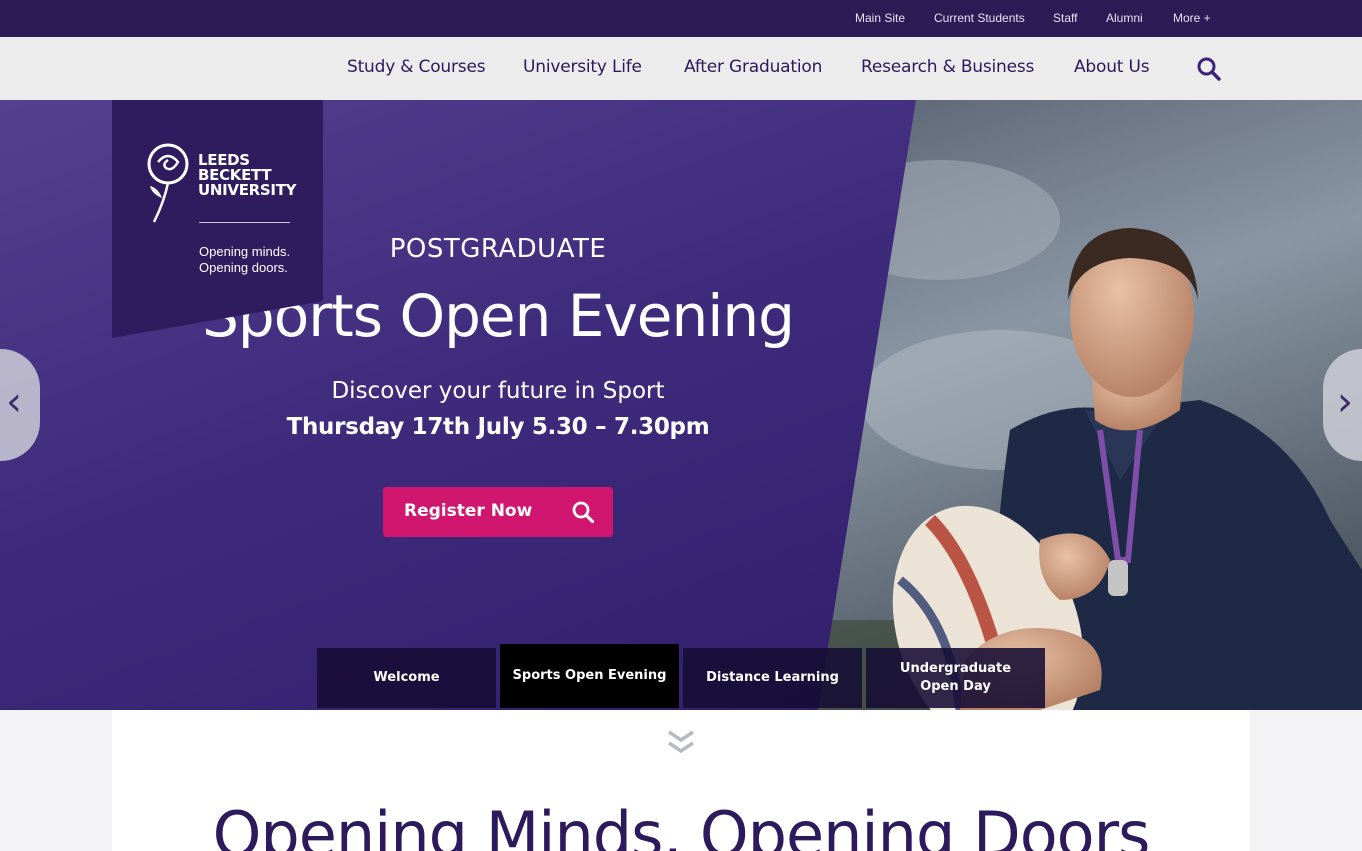 This screenshot has width=1362, height=851. I want to click on slider-tab-label: Distance Learning, so click(772, 677).